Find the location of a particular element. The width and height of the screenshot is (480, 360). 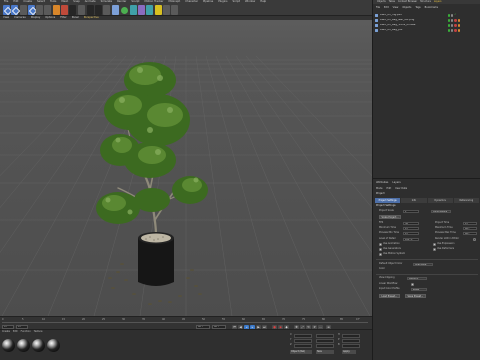

view-clipping-dropdown: Medium is located at coordinates (417, 278).